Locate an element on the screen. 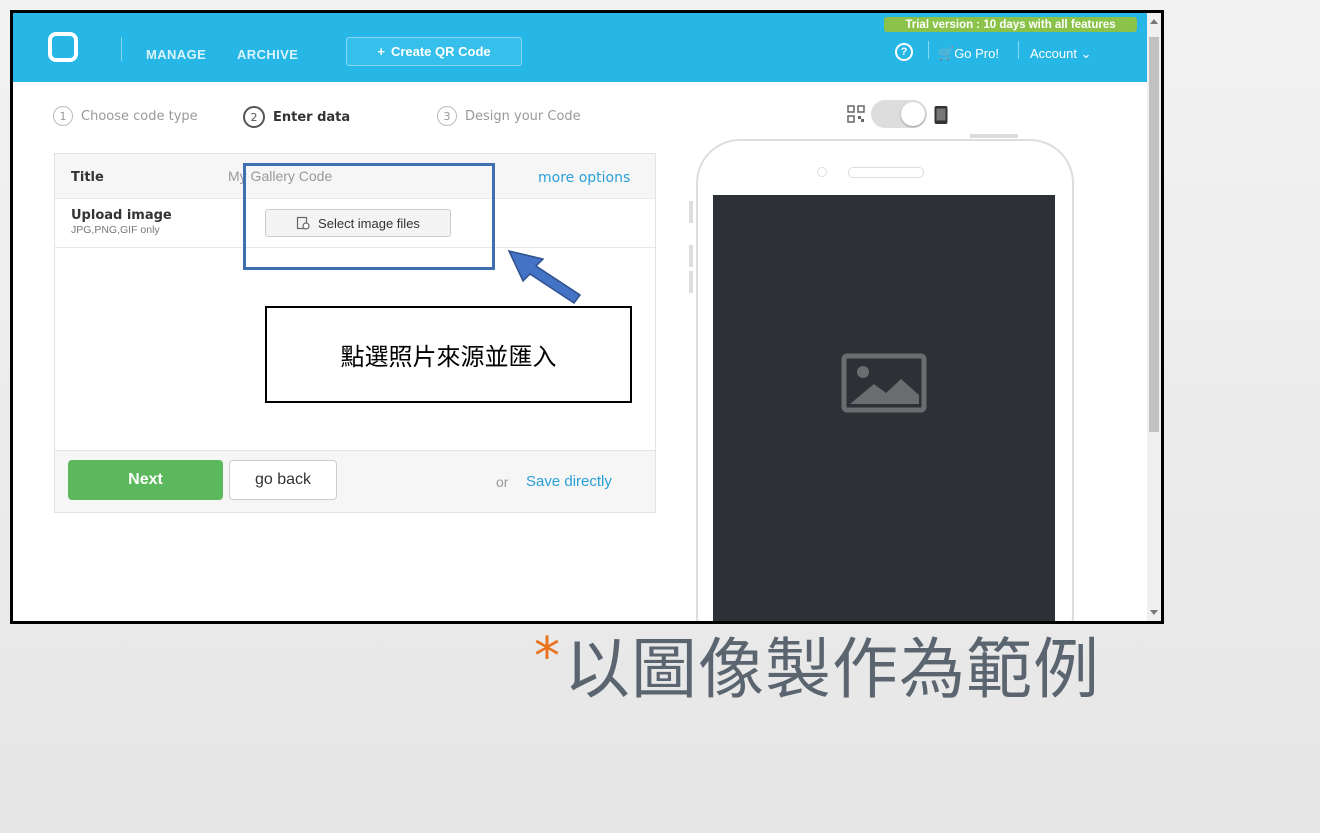 Image resolution: width=1320 pixels, height=833 pixels. vertical-scrollbar is located at coordinates (1154, 317).